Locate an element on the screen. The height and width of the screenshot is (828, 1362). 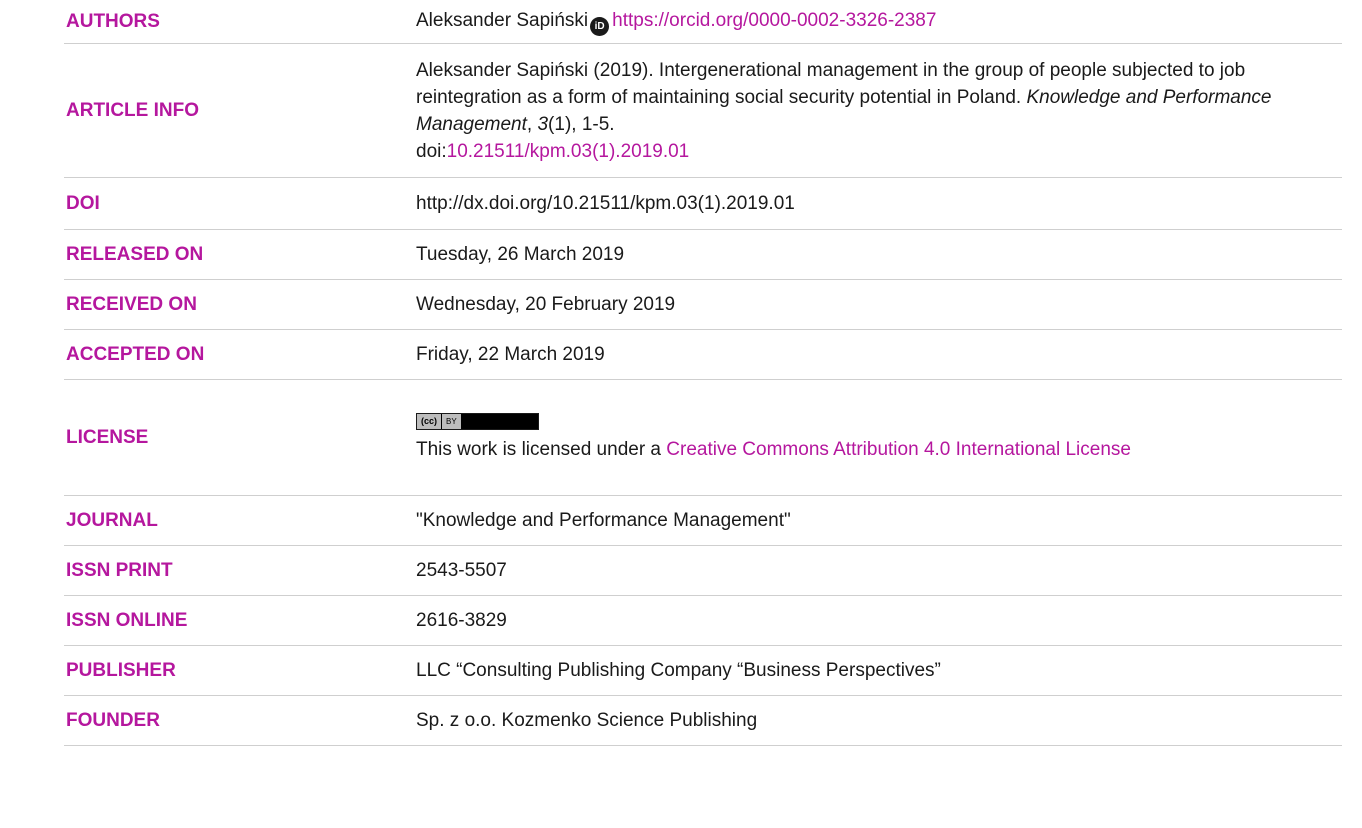
issn-print-label: ISSN PRINT is located at coordinates (119, 570).